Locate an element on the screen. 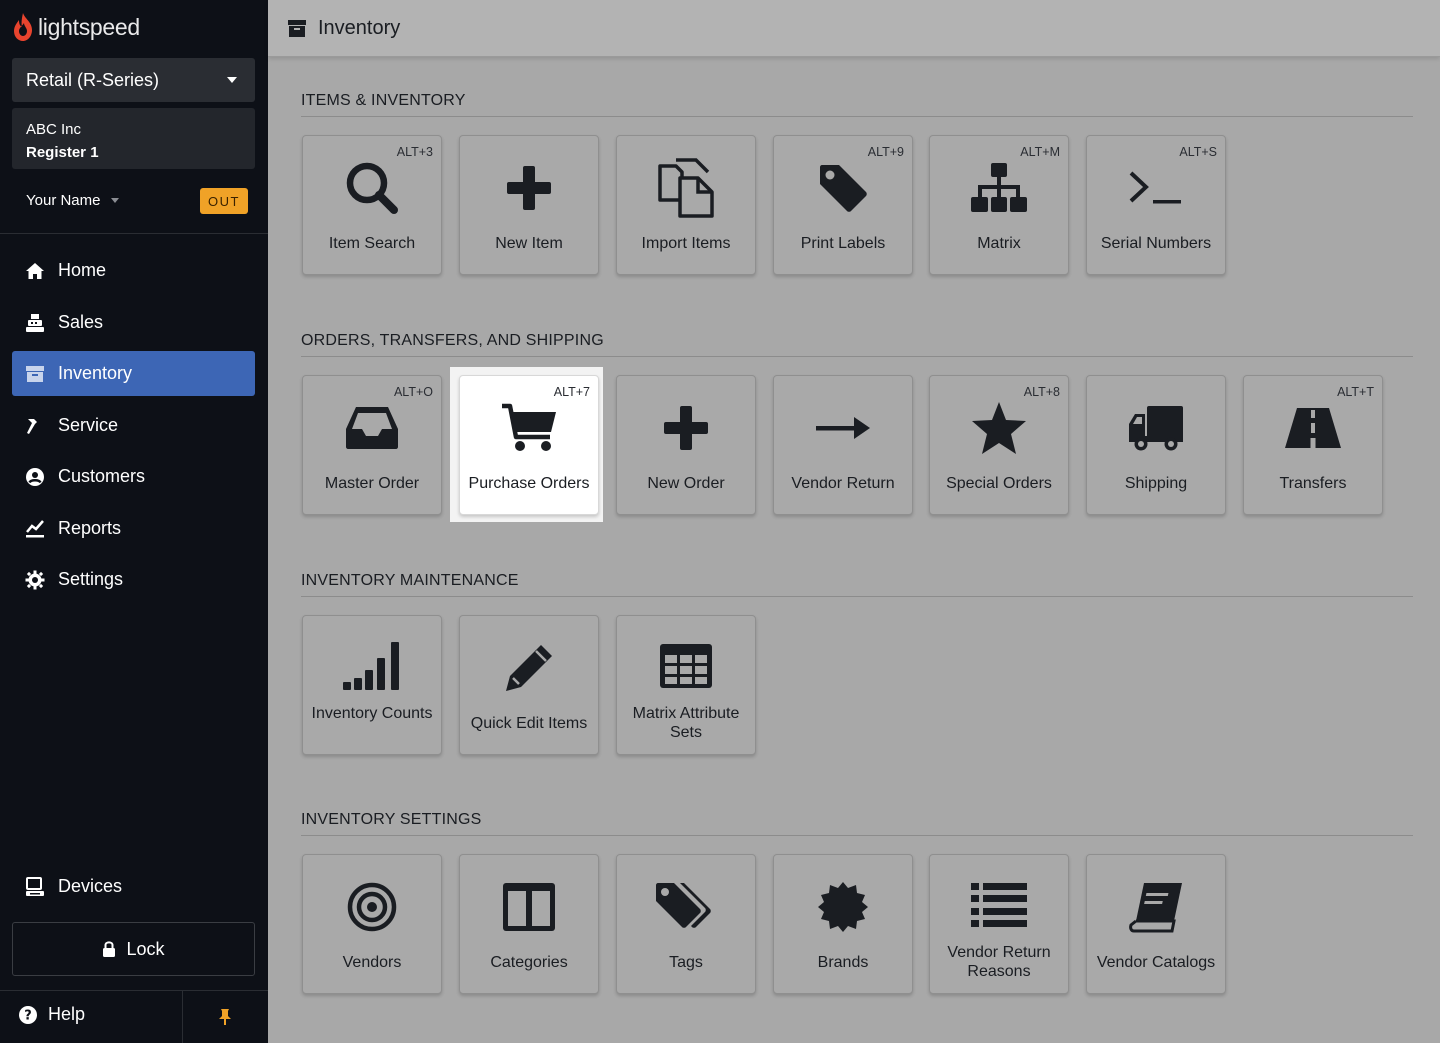 Image resolution: width=1440 pixels, height=1043 pixels. sidebar-item-sales: Sales is located at coordinates (133, 322).